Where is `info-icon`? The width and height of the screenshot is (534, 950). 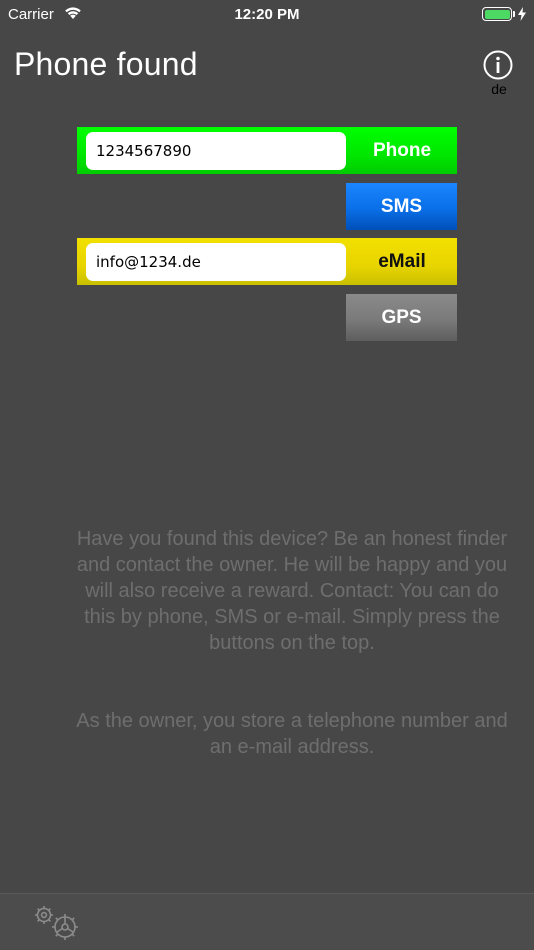 info-icon is located at coordinates (498, 65).